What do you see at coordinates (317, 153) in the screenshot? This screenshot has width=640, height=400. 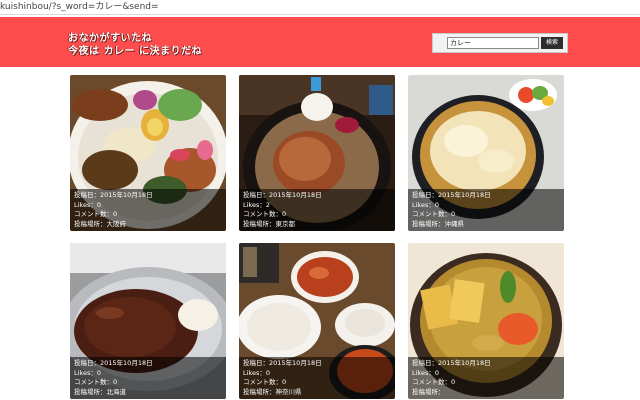 I see `post-card: 投稿日：2015年10月18日 Likes：2 コメント数：0 投稿場所：東京都` at bounding box center [317, 153].